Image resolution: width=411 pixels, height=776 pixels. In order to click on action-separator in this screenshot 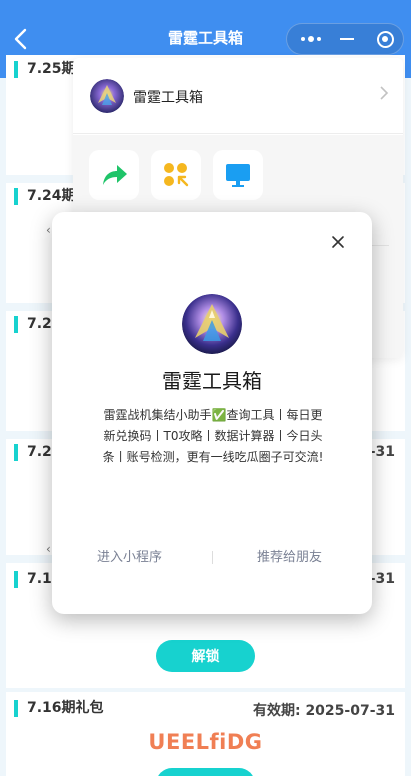, I will do `click(212, 557)`.